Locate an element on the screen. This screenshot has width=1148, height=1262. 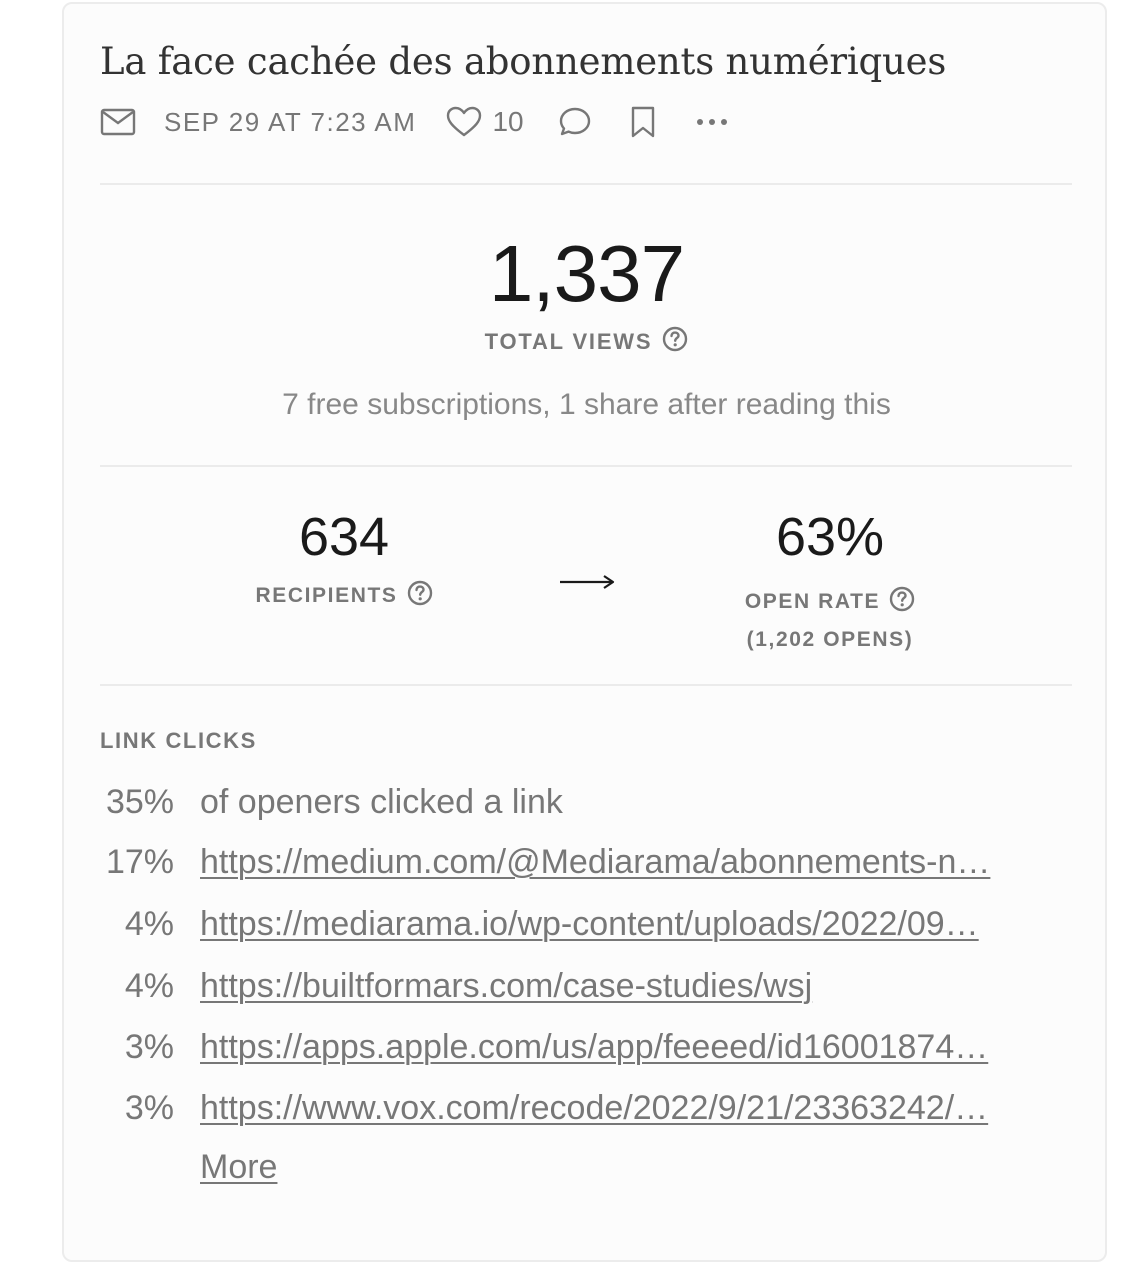
total-views-value: 1,337 is located at coordinates (586, 273).